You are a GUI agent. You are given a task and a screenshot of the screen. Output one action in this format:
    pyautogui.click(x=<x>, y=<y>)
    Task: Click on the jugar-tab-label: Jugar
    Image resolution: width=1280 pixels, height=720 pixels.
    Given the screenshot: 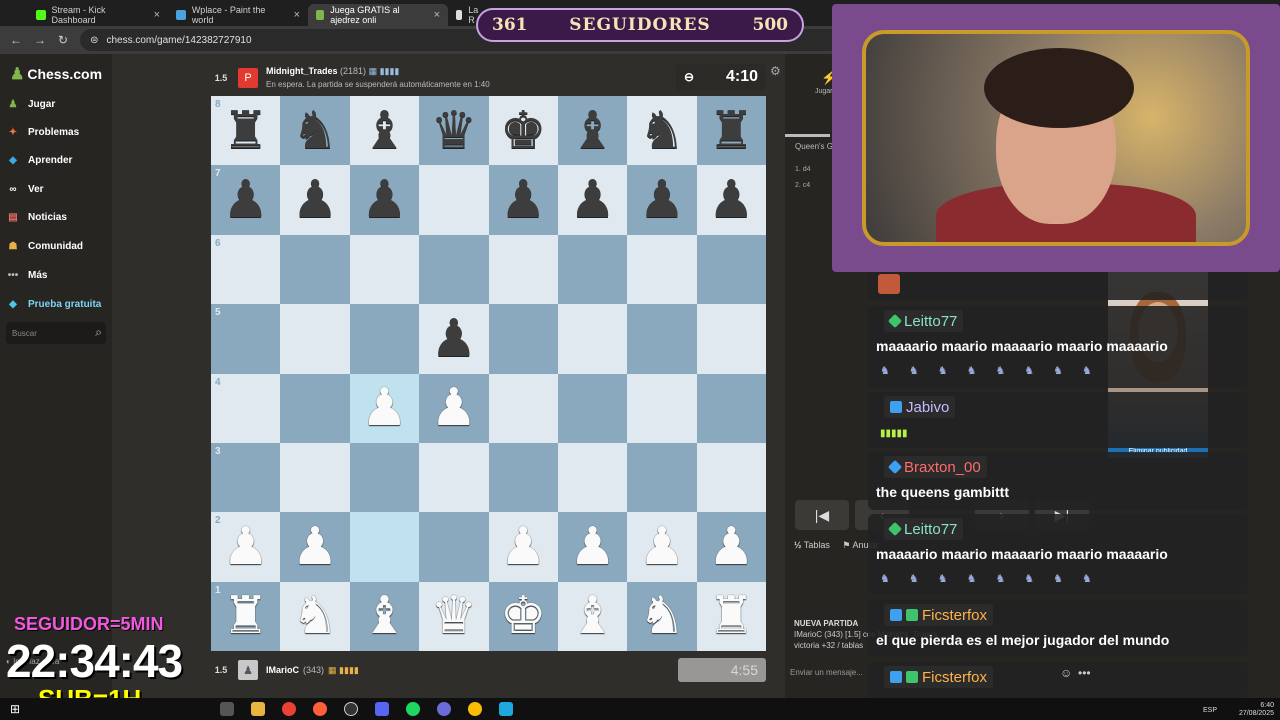 What is the action you would take?
    pyautogui.click(x=824, y=91)
    